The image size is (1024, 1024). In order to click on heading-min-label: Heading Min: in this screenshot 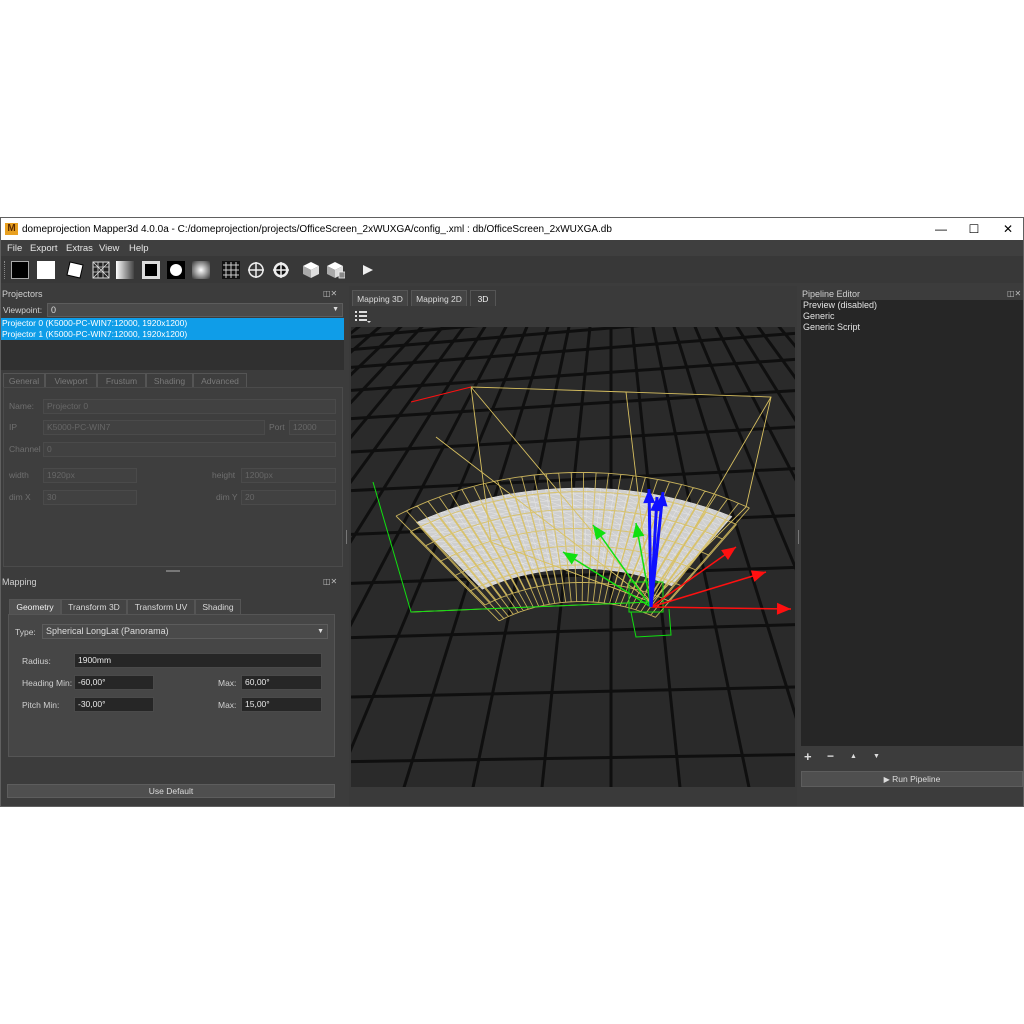, I will do `click(47, 683)`.